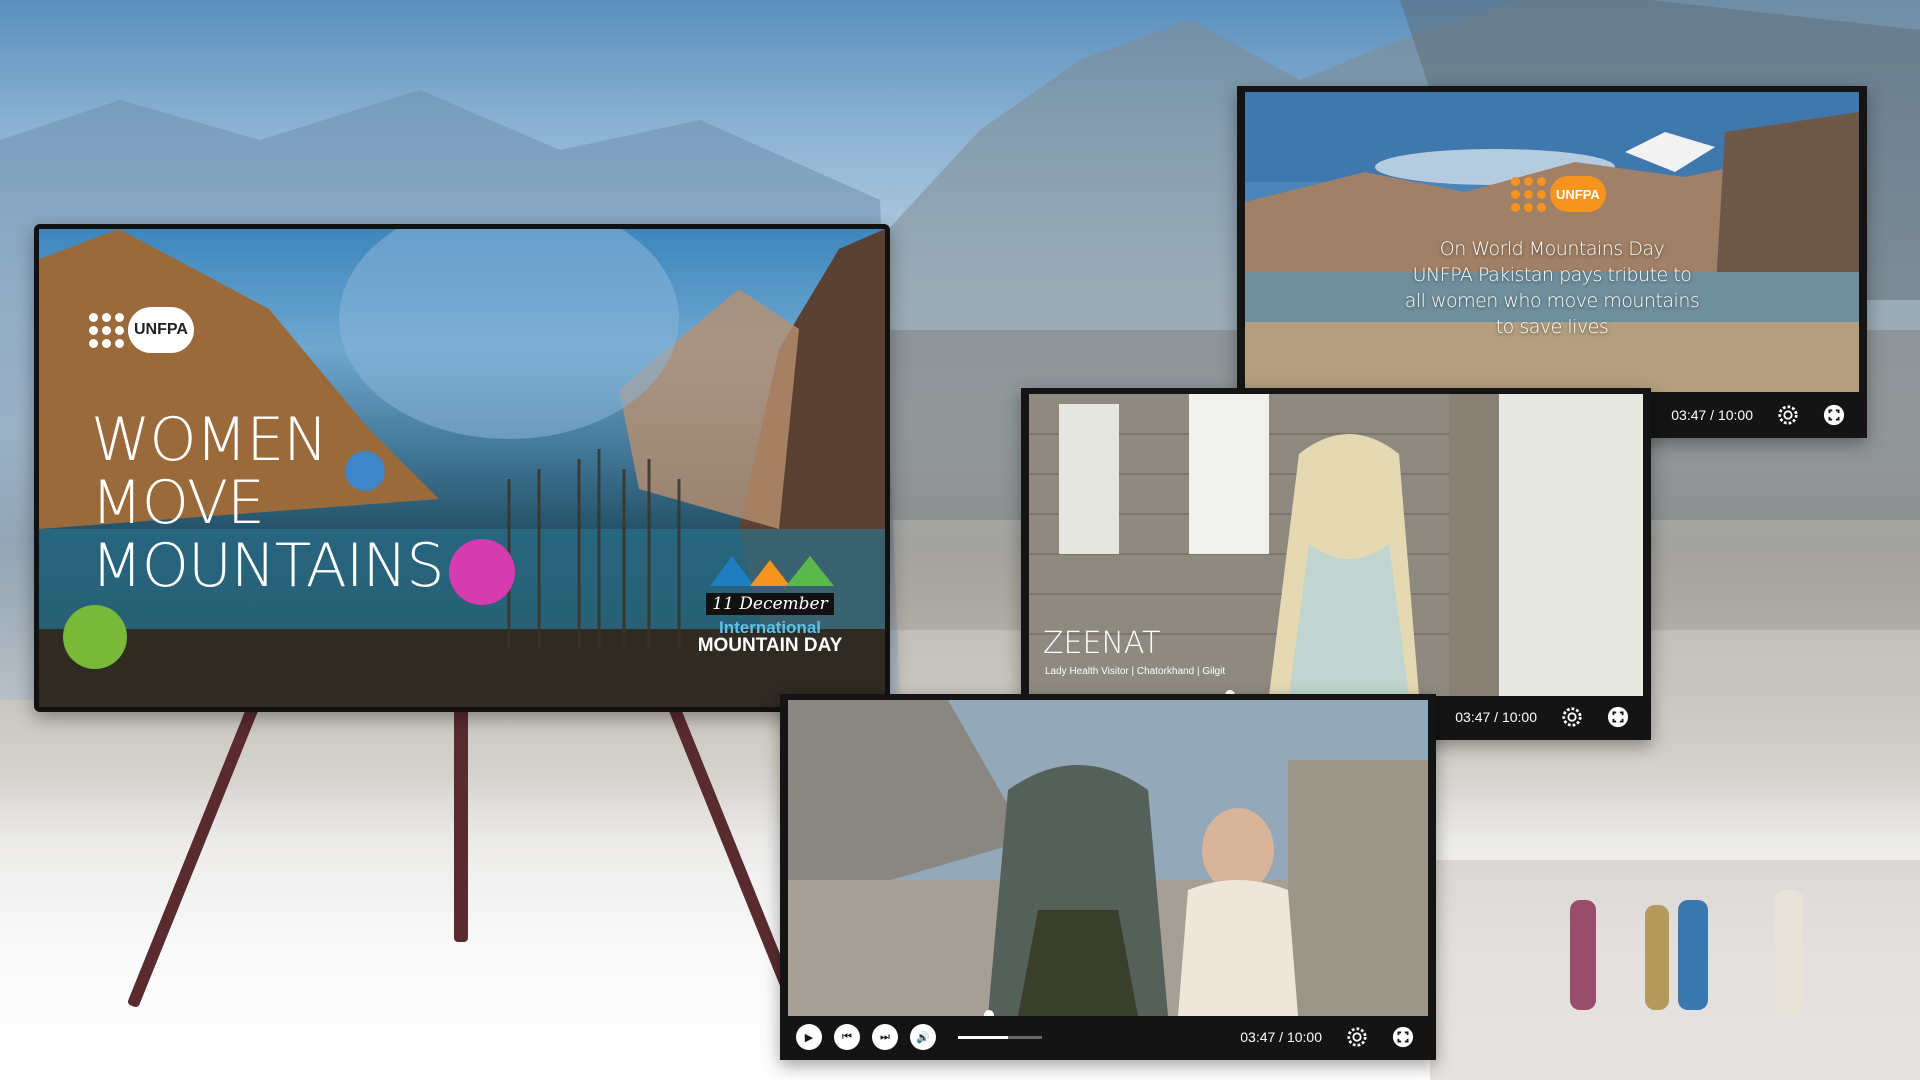 The width and height of the screenshot is (1920, 1080). I want to click on skip-forward-icon: ⏭, so click(885, 1037).